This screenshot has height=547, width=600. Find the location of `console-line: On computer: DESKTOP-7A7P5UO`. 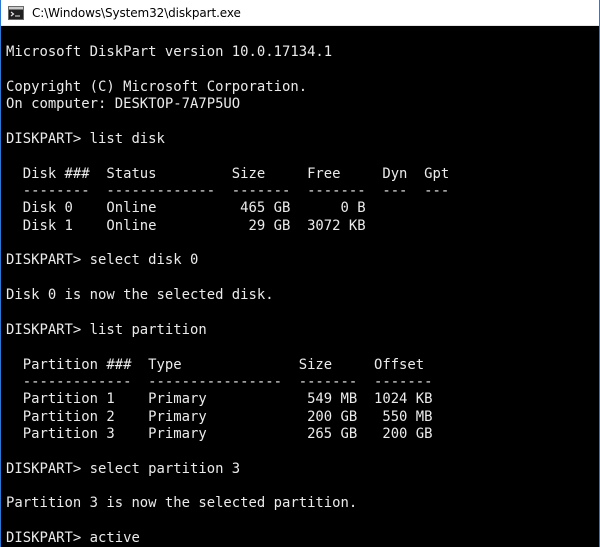

console-line: On computer: DESKTOP-7A7P5UO is located at coordinates (123, 104).